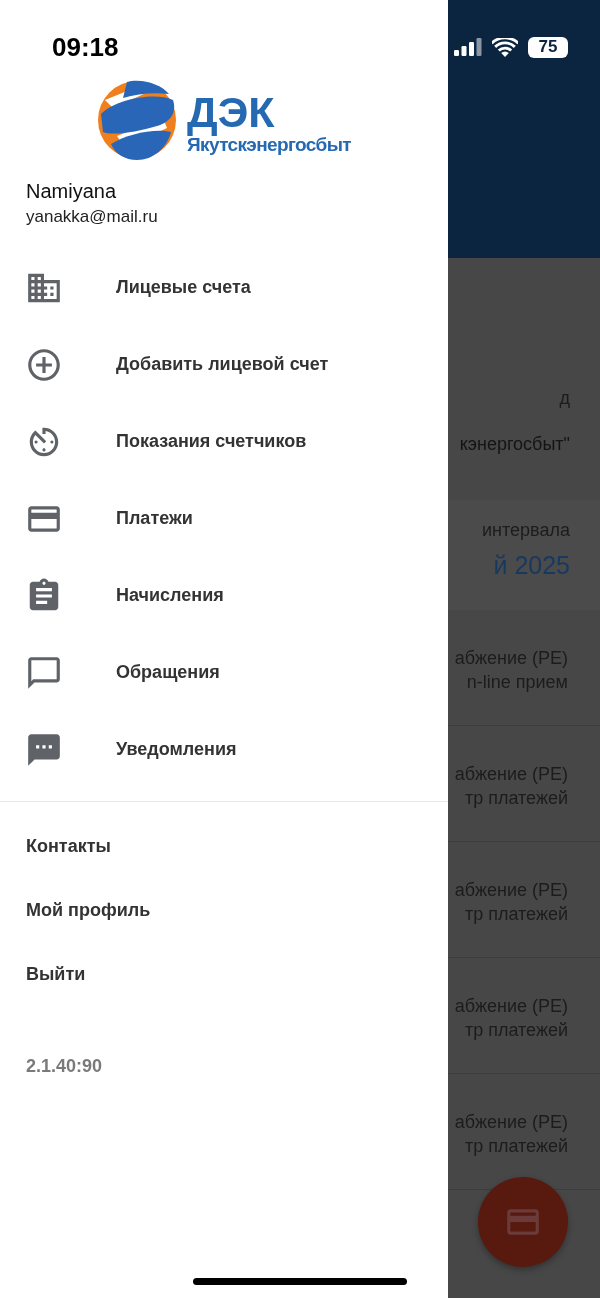 This screenshot has width=600, height=1298. What do you see at coordinates (137, 120) in the screenshot?
I see `globe-logo-icon` at bounding box center [137, 120].